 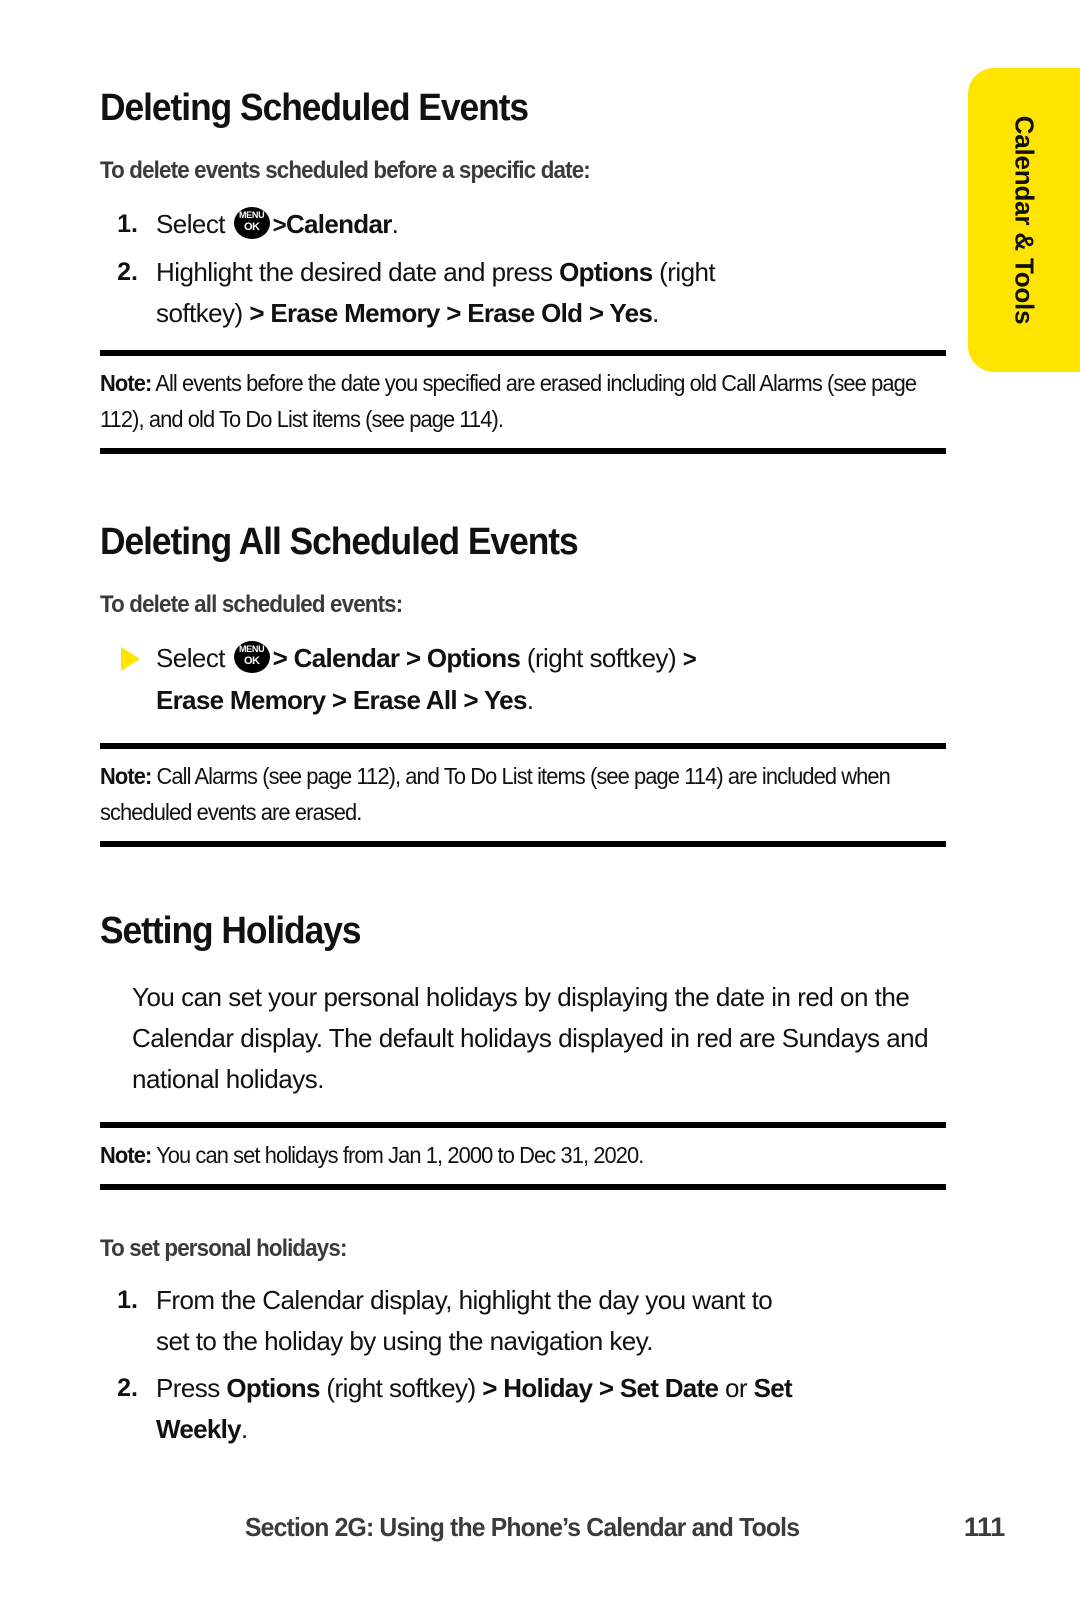 What do you see at coordinates (128, 658) in the screenshot?
I see `triangle-bullet-icon` at bounding box center [128, 658].